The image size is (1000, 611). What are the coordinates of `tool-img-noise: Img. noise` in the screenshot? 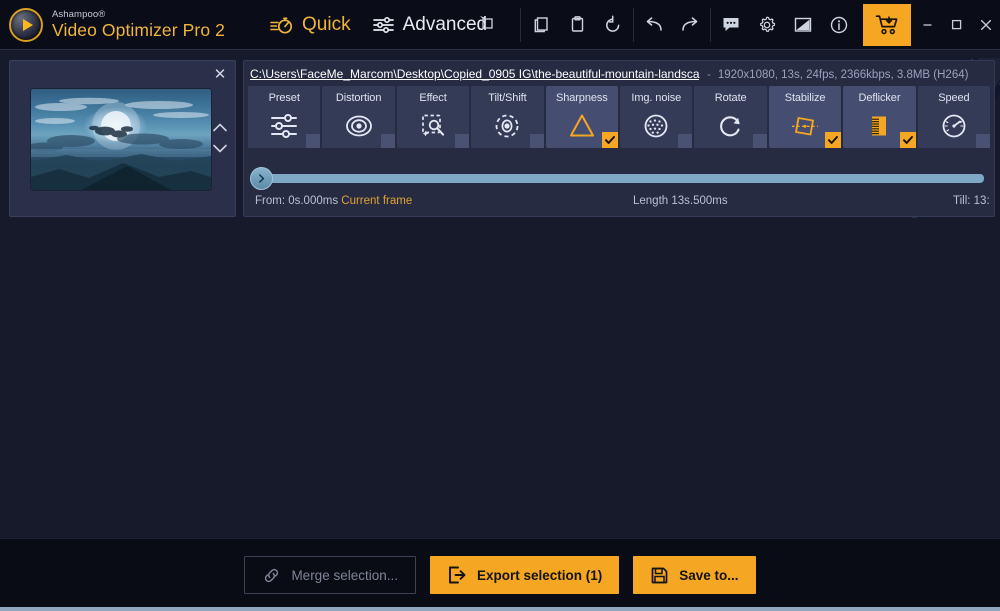 It's located at (656, 117).